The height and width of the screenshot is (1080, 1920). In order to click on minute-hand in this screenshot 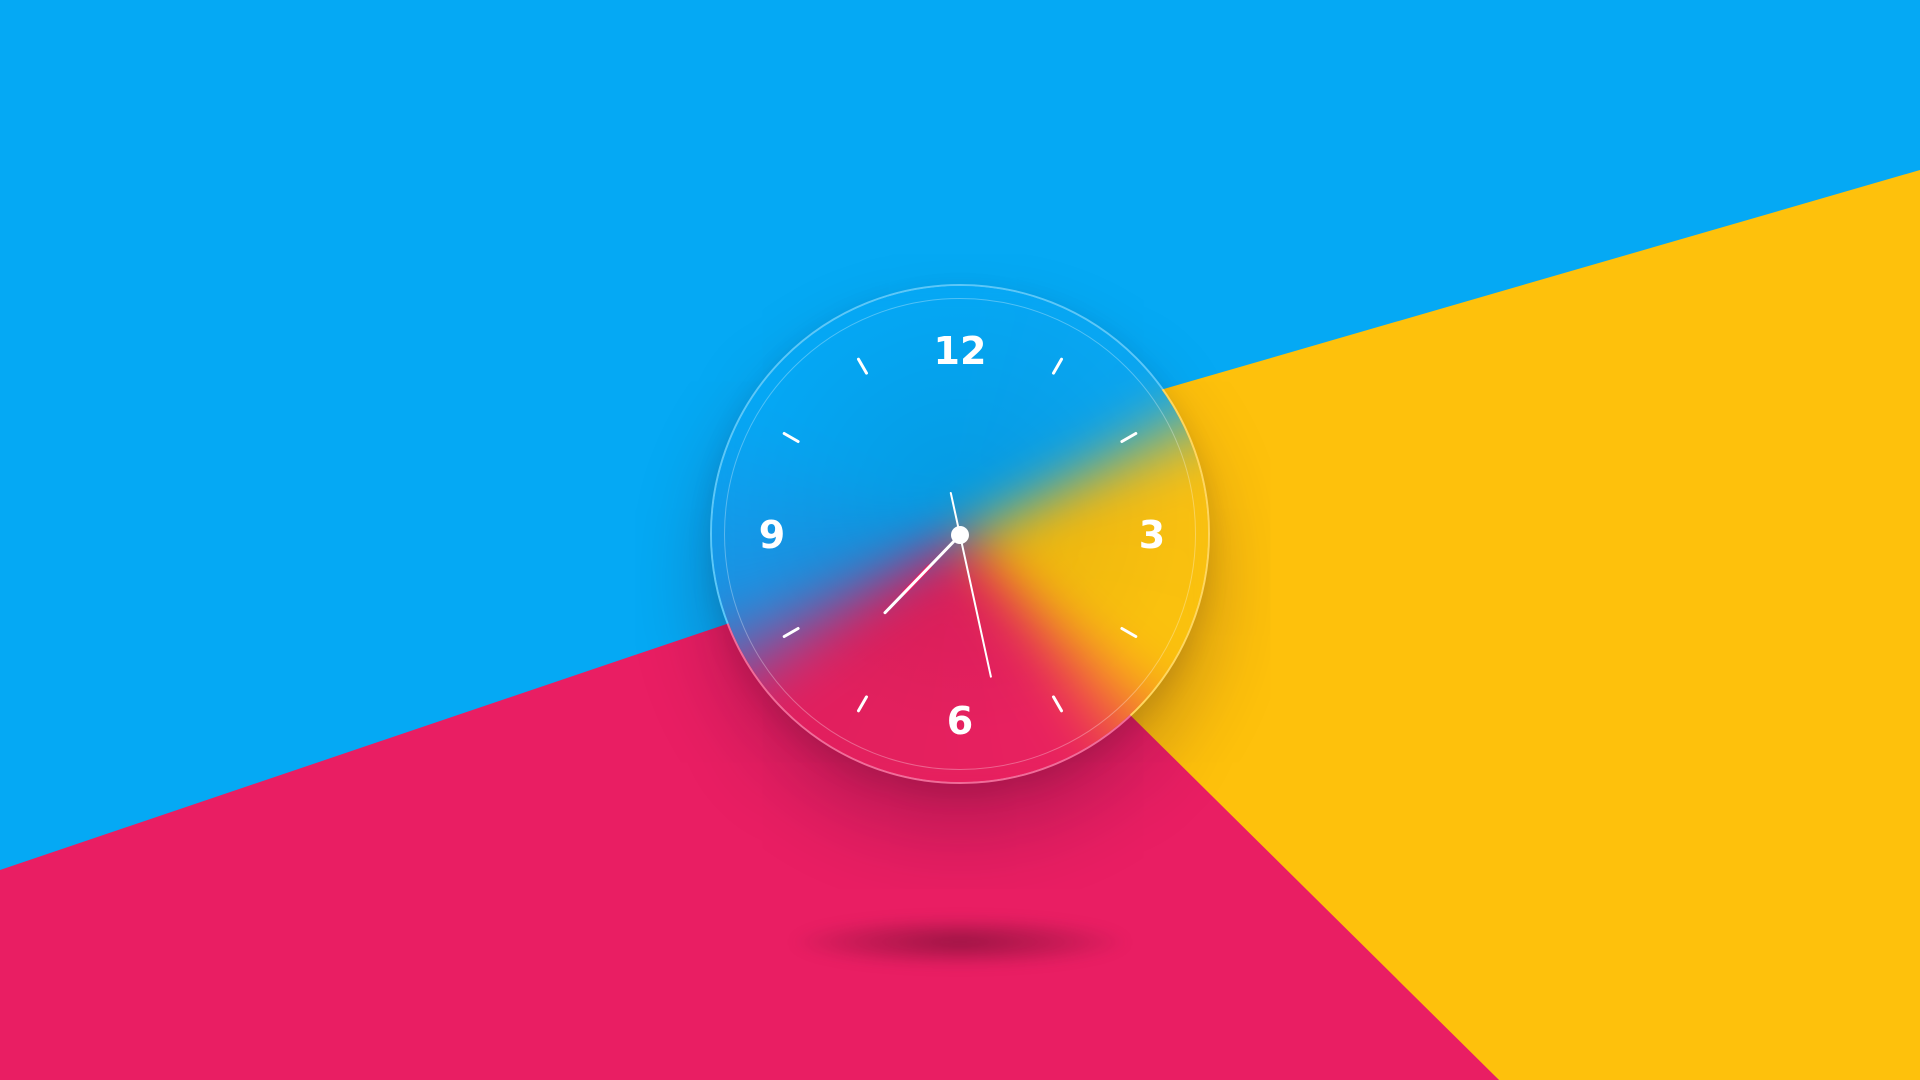, I will do `click(970, 585)`.